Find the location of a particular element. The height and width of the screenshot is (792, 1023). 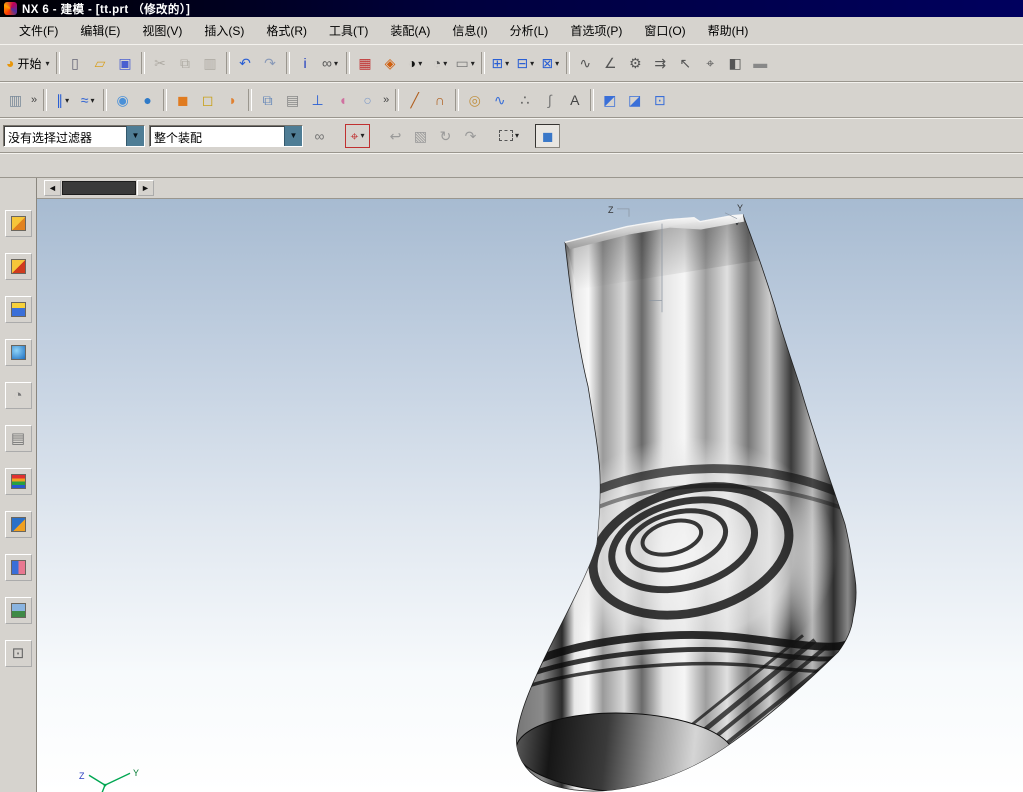

preferences-button: ⚙ is located at coordinates (635, 63).